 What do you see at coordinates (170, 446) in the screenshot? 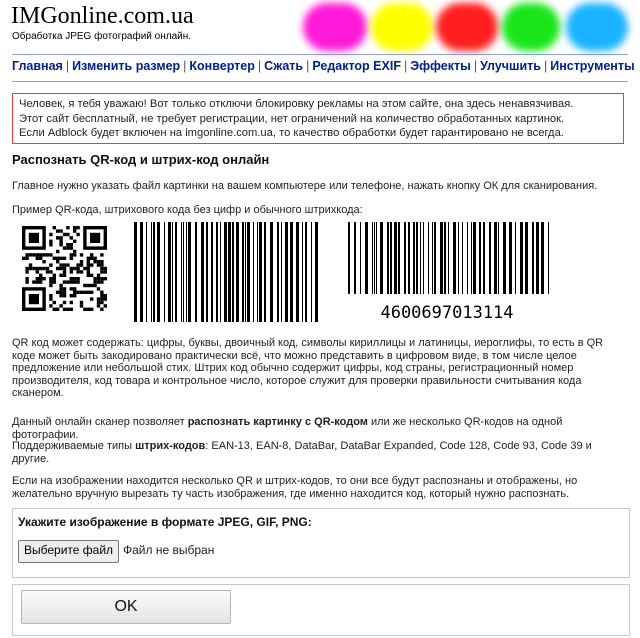
I see `types-text-bold: штрих-кодов` at bounding box center [170, 446].